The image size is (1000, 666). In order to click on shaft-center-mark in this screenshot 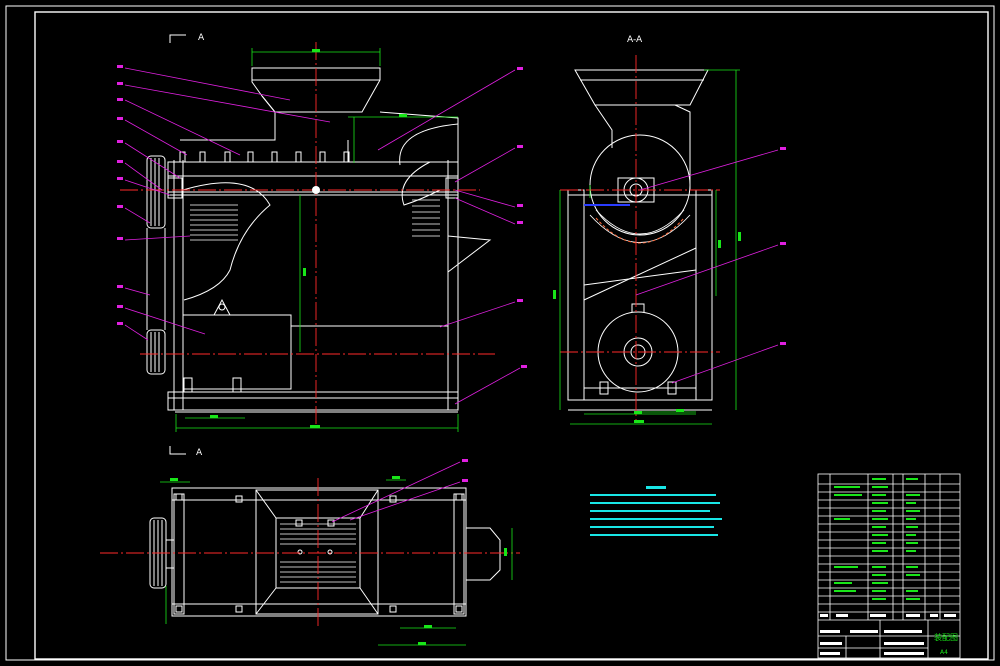, I will do `click(316, 190)`.